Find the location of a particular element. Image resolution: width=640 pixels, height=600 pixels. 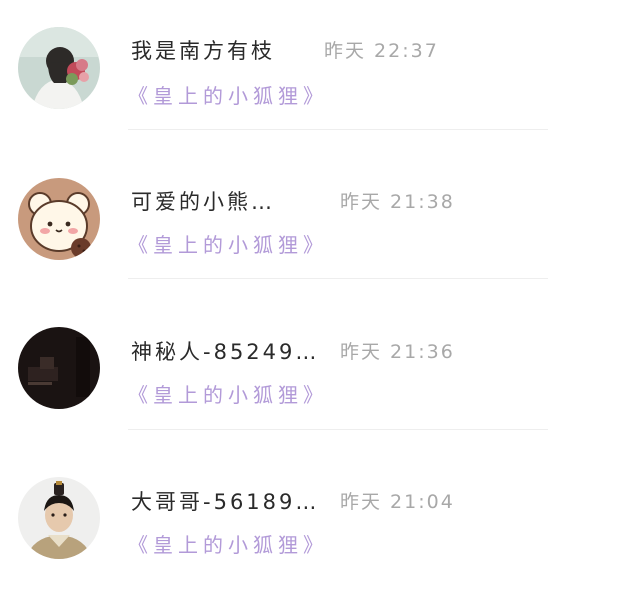

timestamp: 昨天 22:37 is located at coordinates (381, 51).